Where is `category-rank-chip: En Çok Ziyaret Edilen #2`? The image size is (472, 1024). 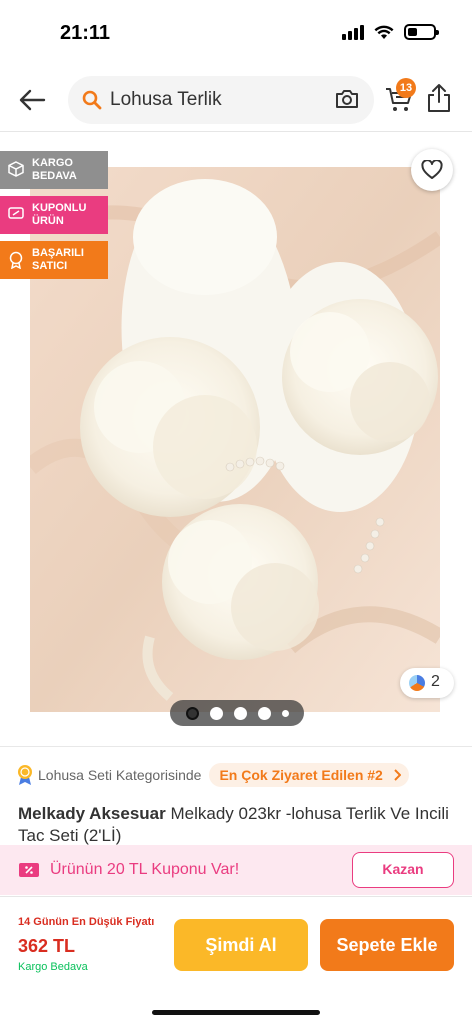
category-rank-chip: En Çok Ziyaret Edilen #2 is located at coordinates (309, 775).